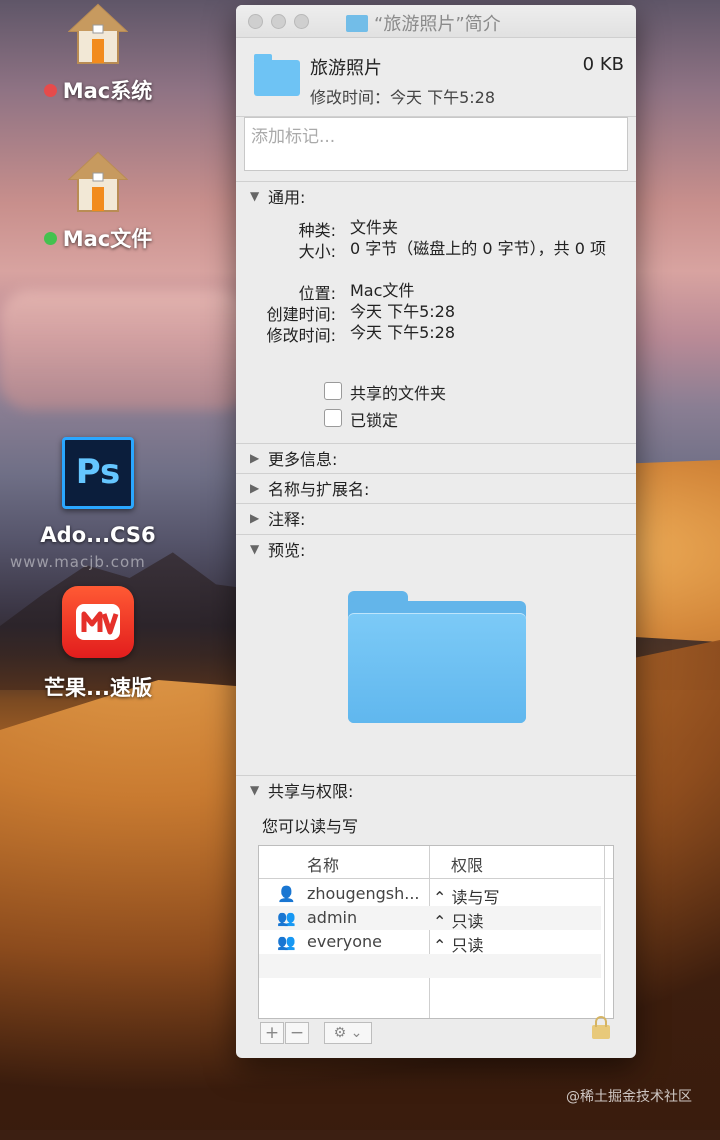  I want to click on group-icon: 👥, so click(286, 918).